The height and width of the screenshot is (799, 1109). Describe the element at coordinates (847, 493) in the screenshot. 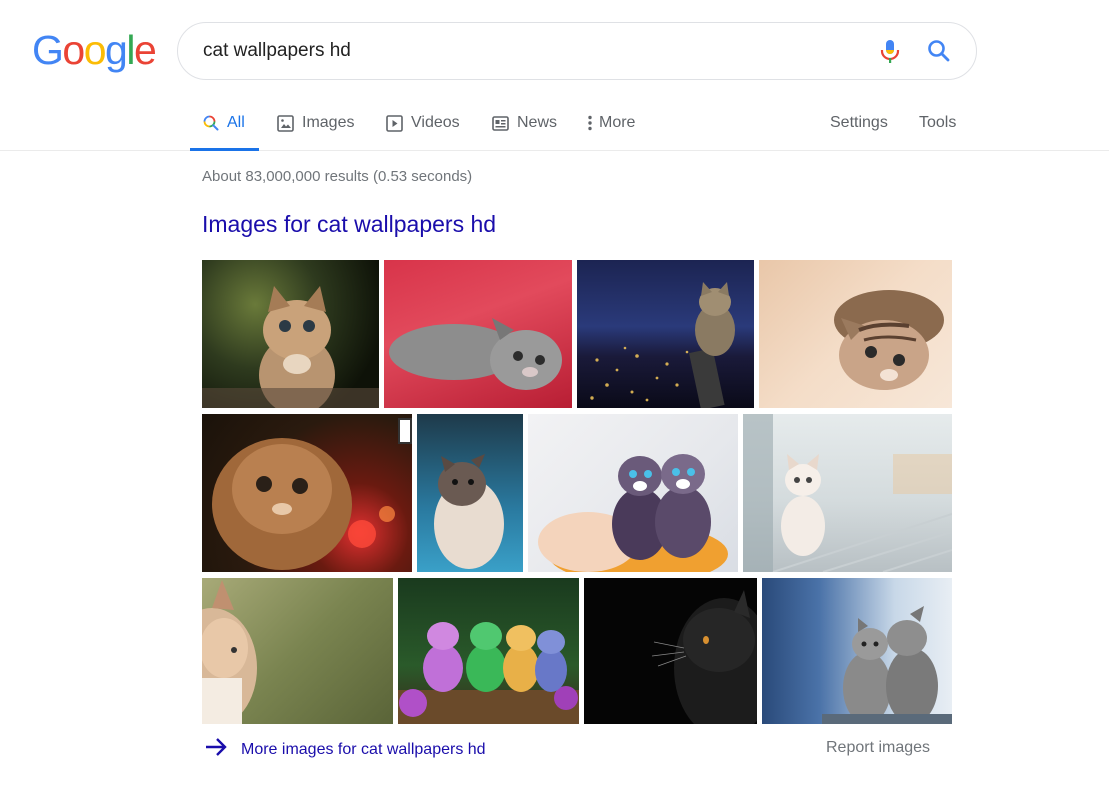

I see `image-thumbnail-white-kitten-floor` at that location.